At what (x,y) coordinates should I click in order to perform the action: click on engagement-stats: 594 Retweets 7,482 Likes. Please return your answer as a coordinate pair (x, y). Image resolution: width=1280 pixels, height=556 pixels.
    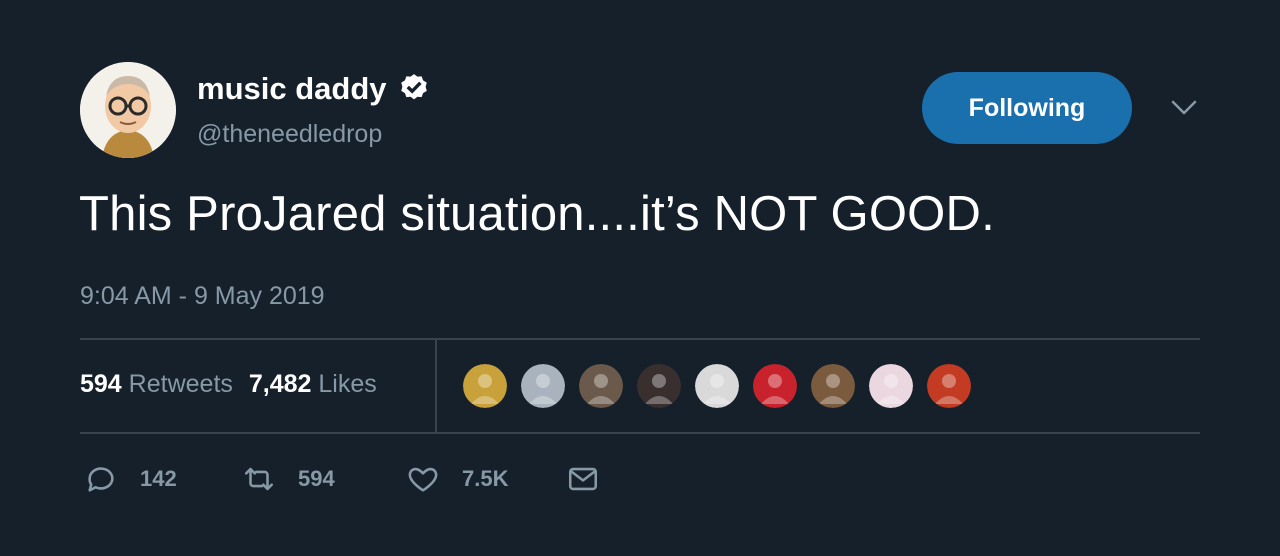
    Looking at the image, I should click on (228, 384).